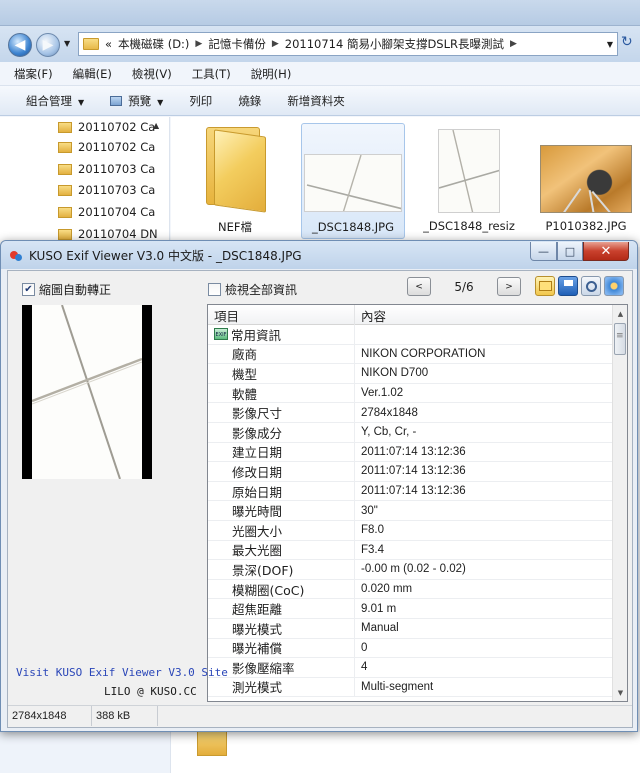 Image resolution: width=640 pixels, height=773 pixels. I want to click on next-image-button: >, so click(509, 286).